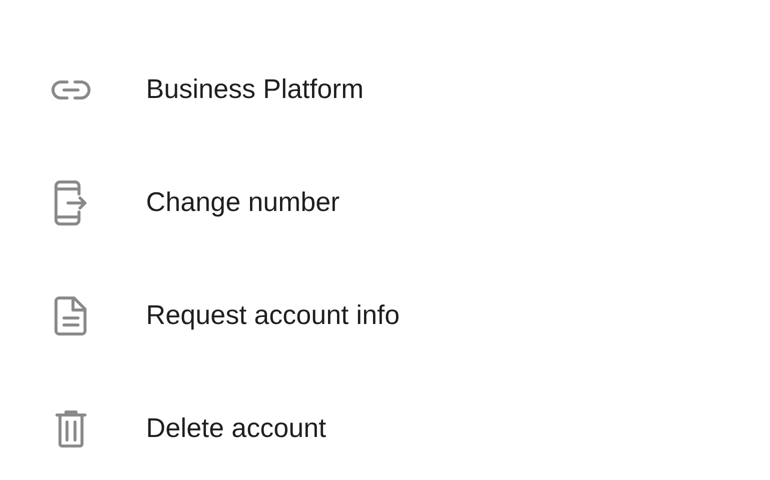 The width and height of the screenshot is (770, 480). I want to click on menu-item-label: Delete account, so click(236, 428).